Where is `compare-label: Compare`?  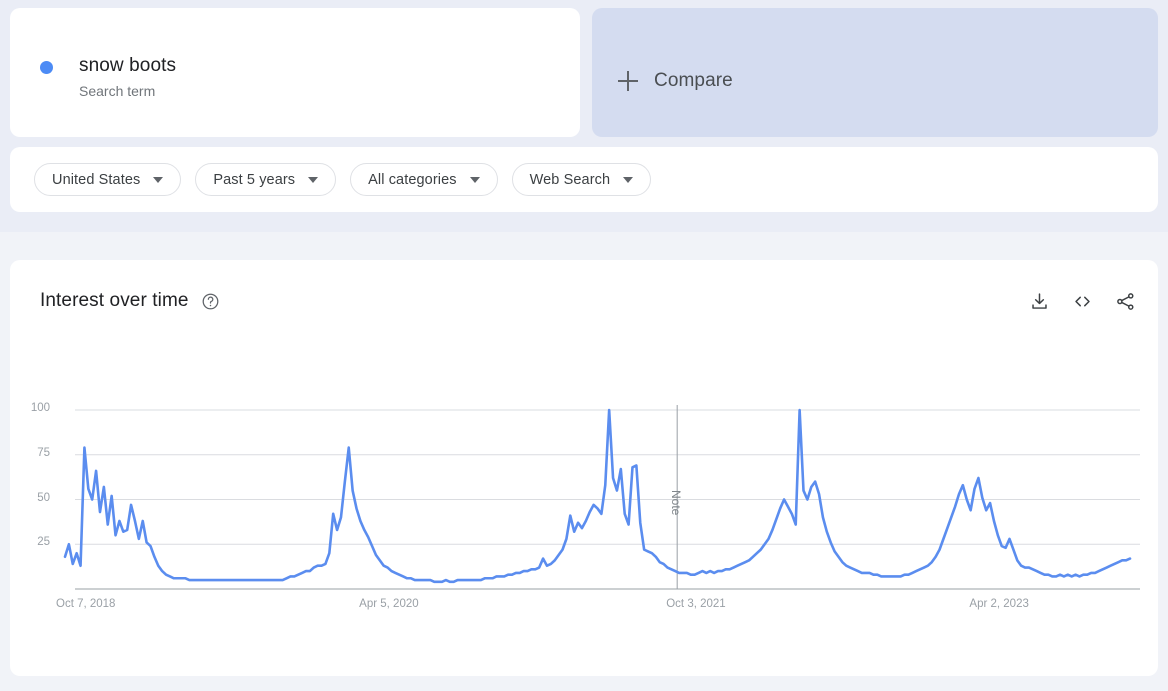
compare-label: Compare is located at coordinates (693, 80).